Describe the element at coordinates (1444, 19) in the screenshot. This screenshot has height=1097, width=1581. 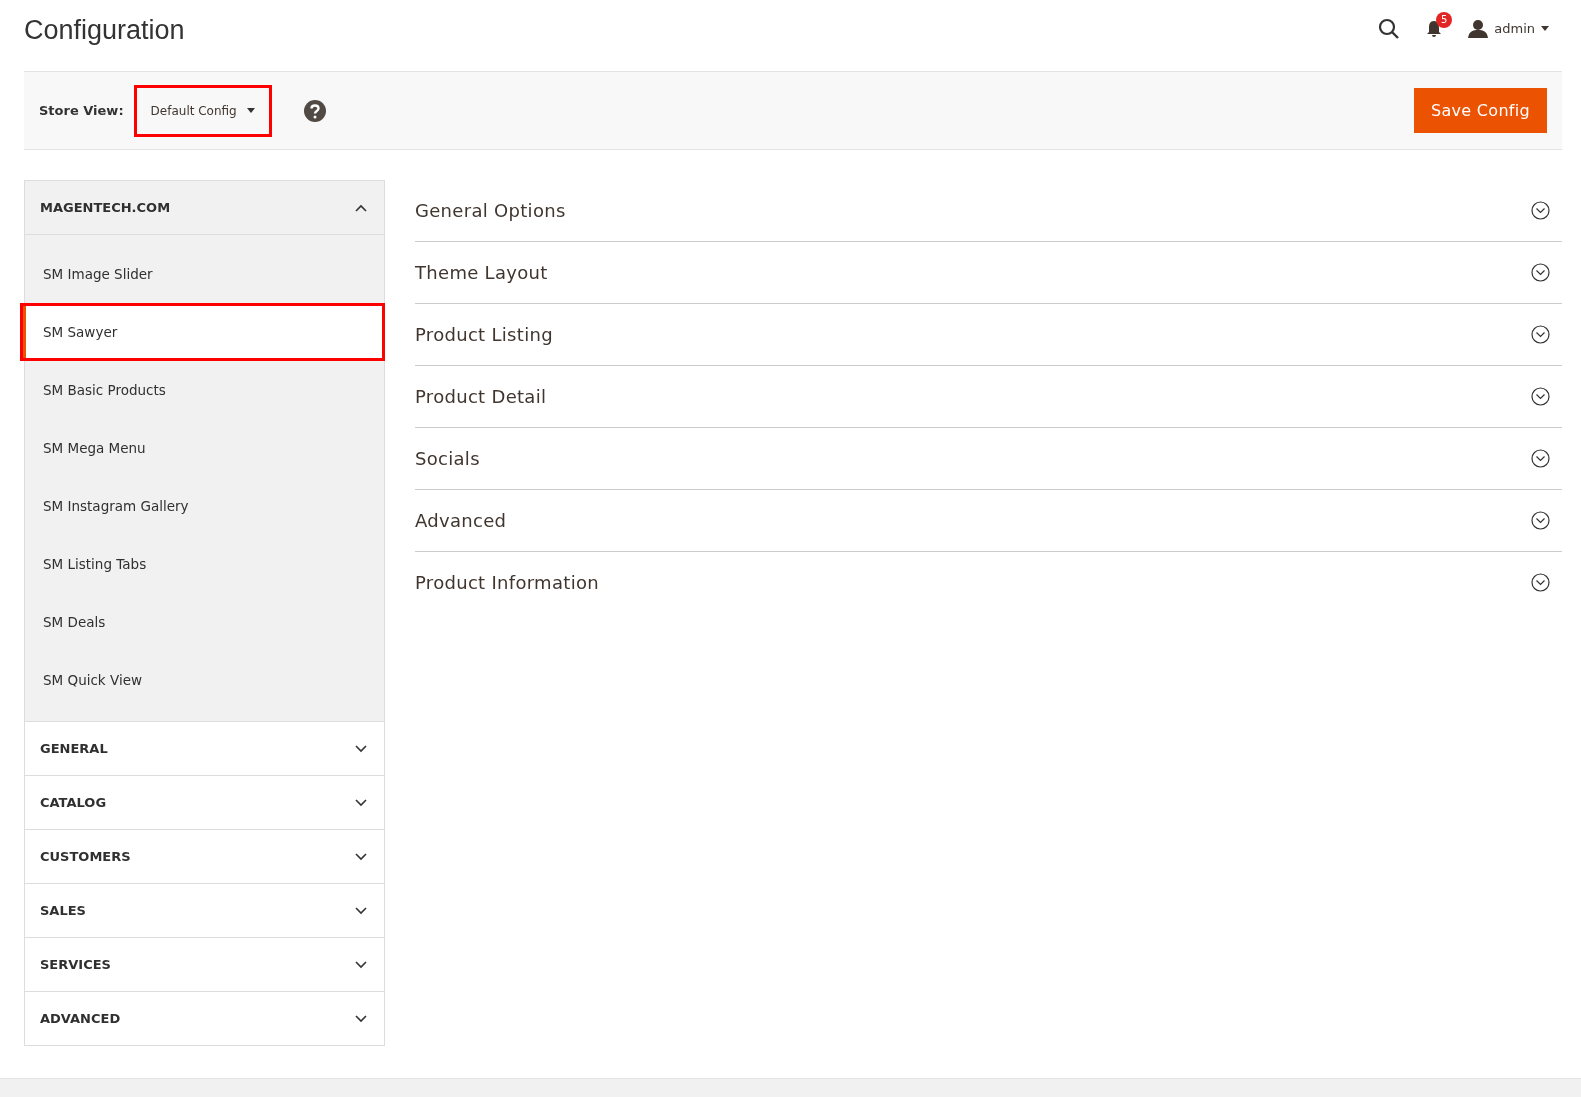
I see `notification-badge: 5` at that location.